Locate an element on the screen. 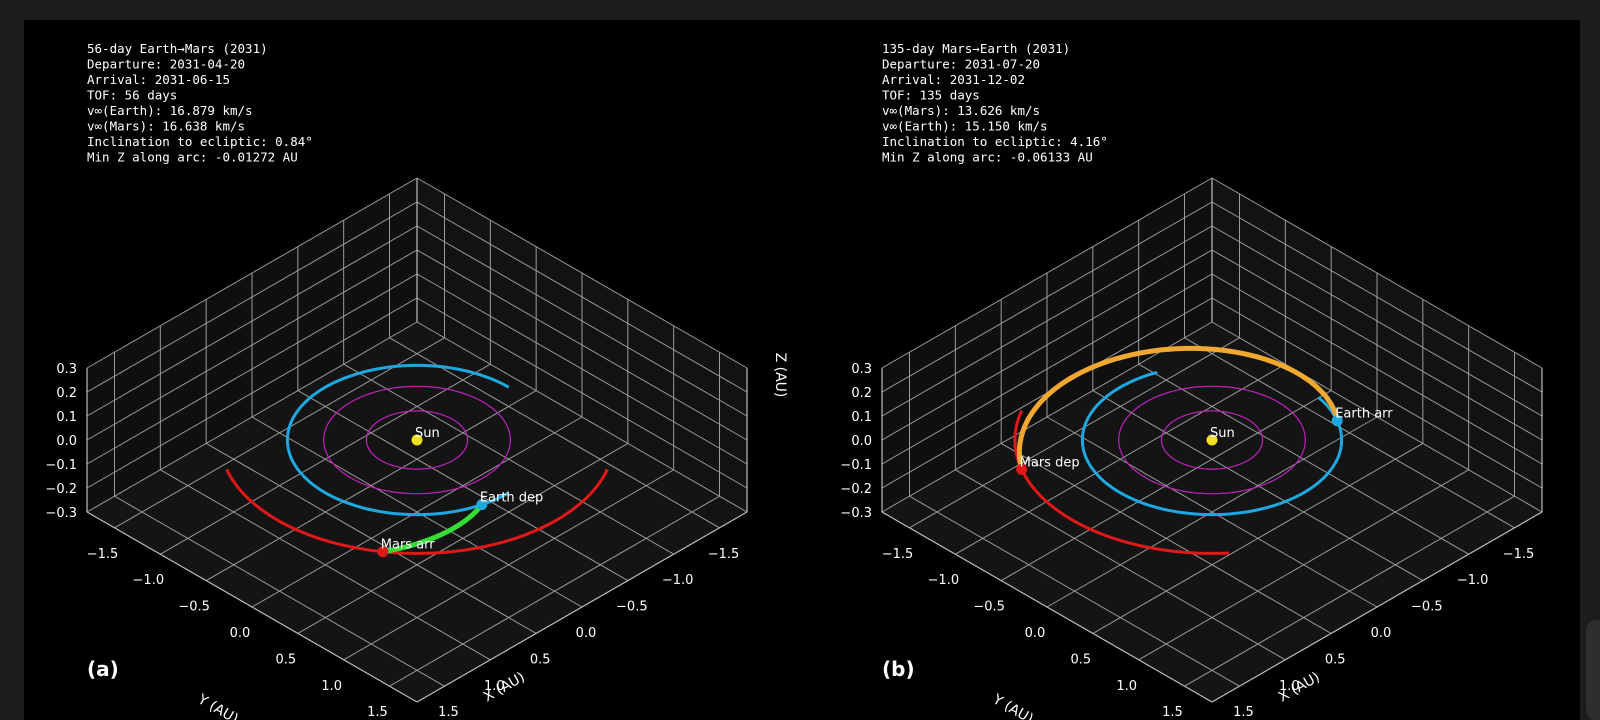  info-line: v∞(Earth): 15.150 km/s is located at coordinates (965, 126).